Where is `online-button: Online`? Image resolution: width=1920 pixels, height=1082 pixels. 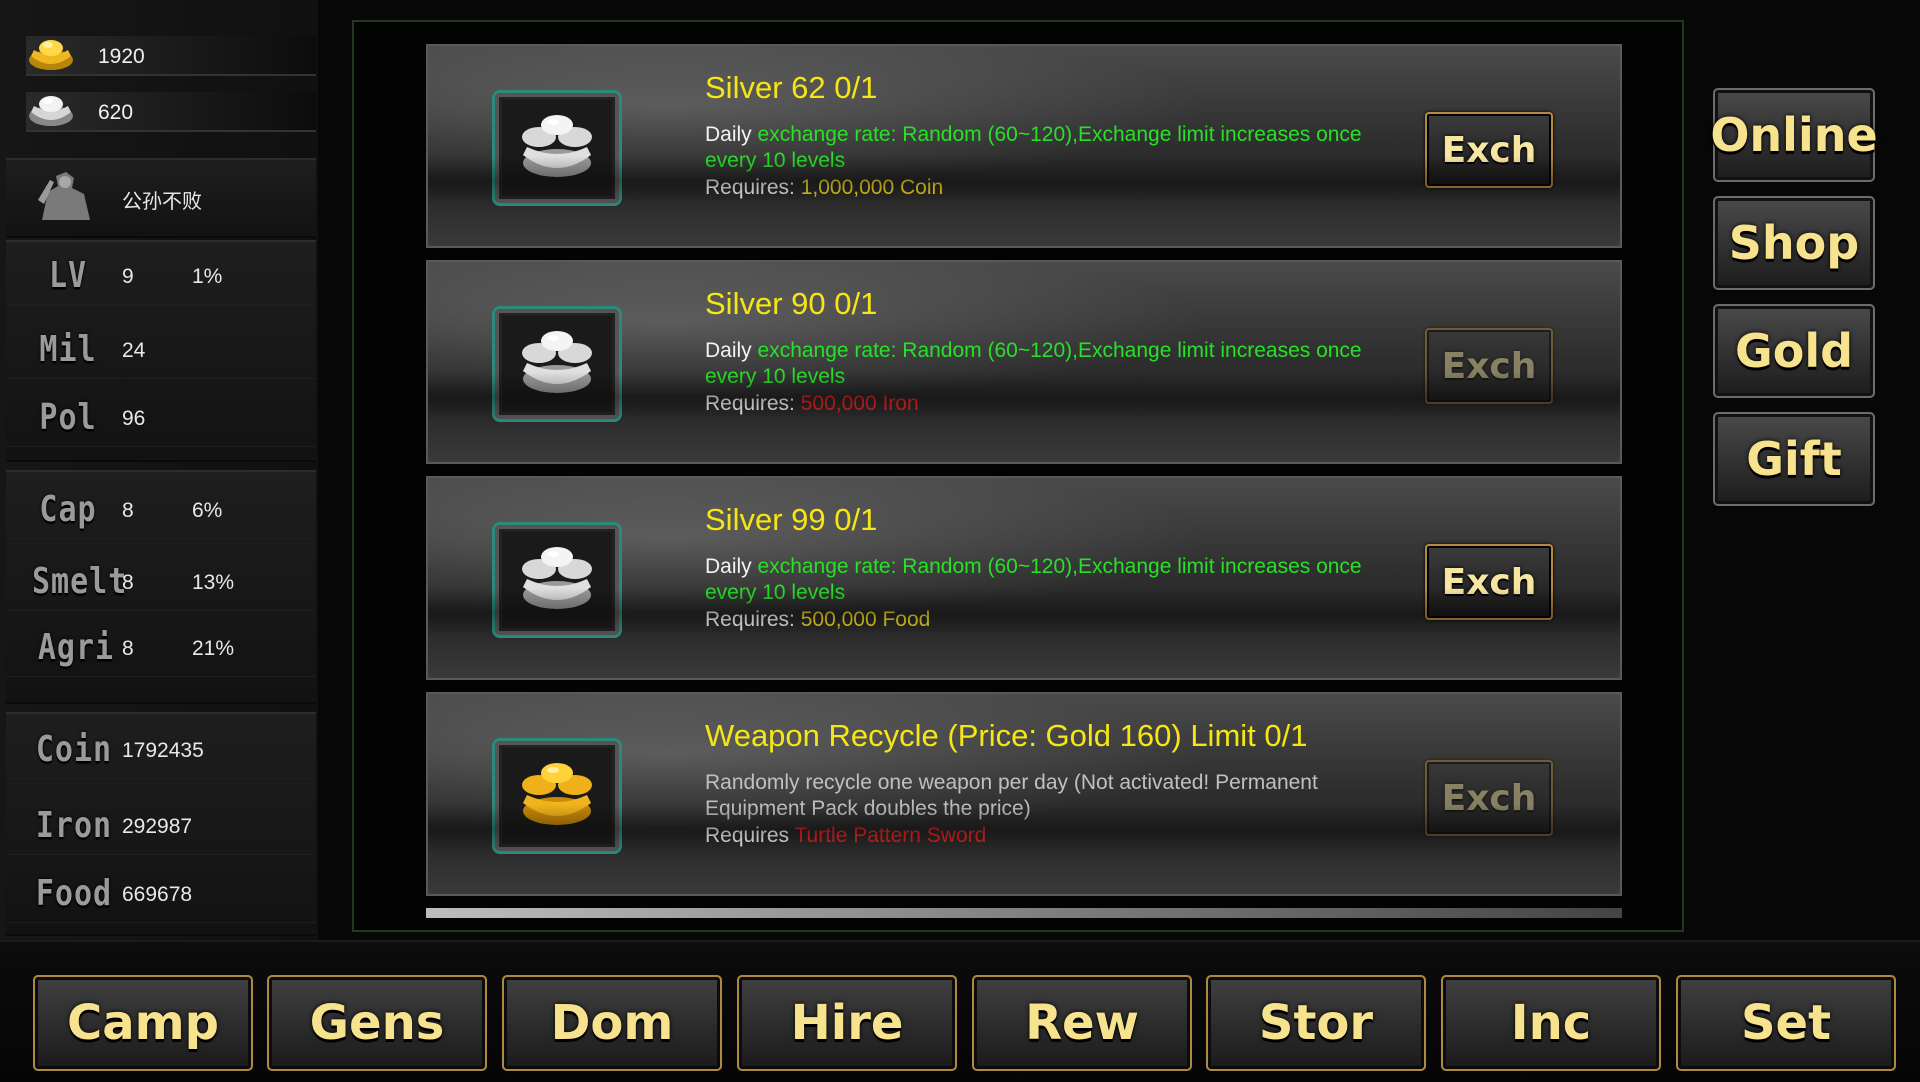
online-button: Online is located at coordinates (1794, 135).